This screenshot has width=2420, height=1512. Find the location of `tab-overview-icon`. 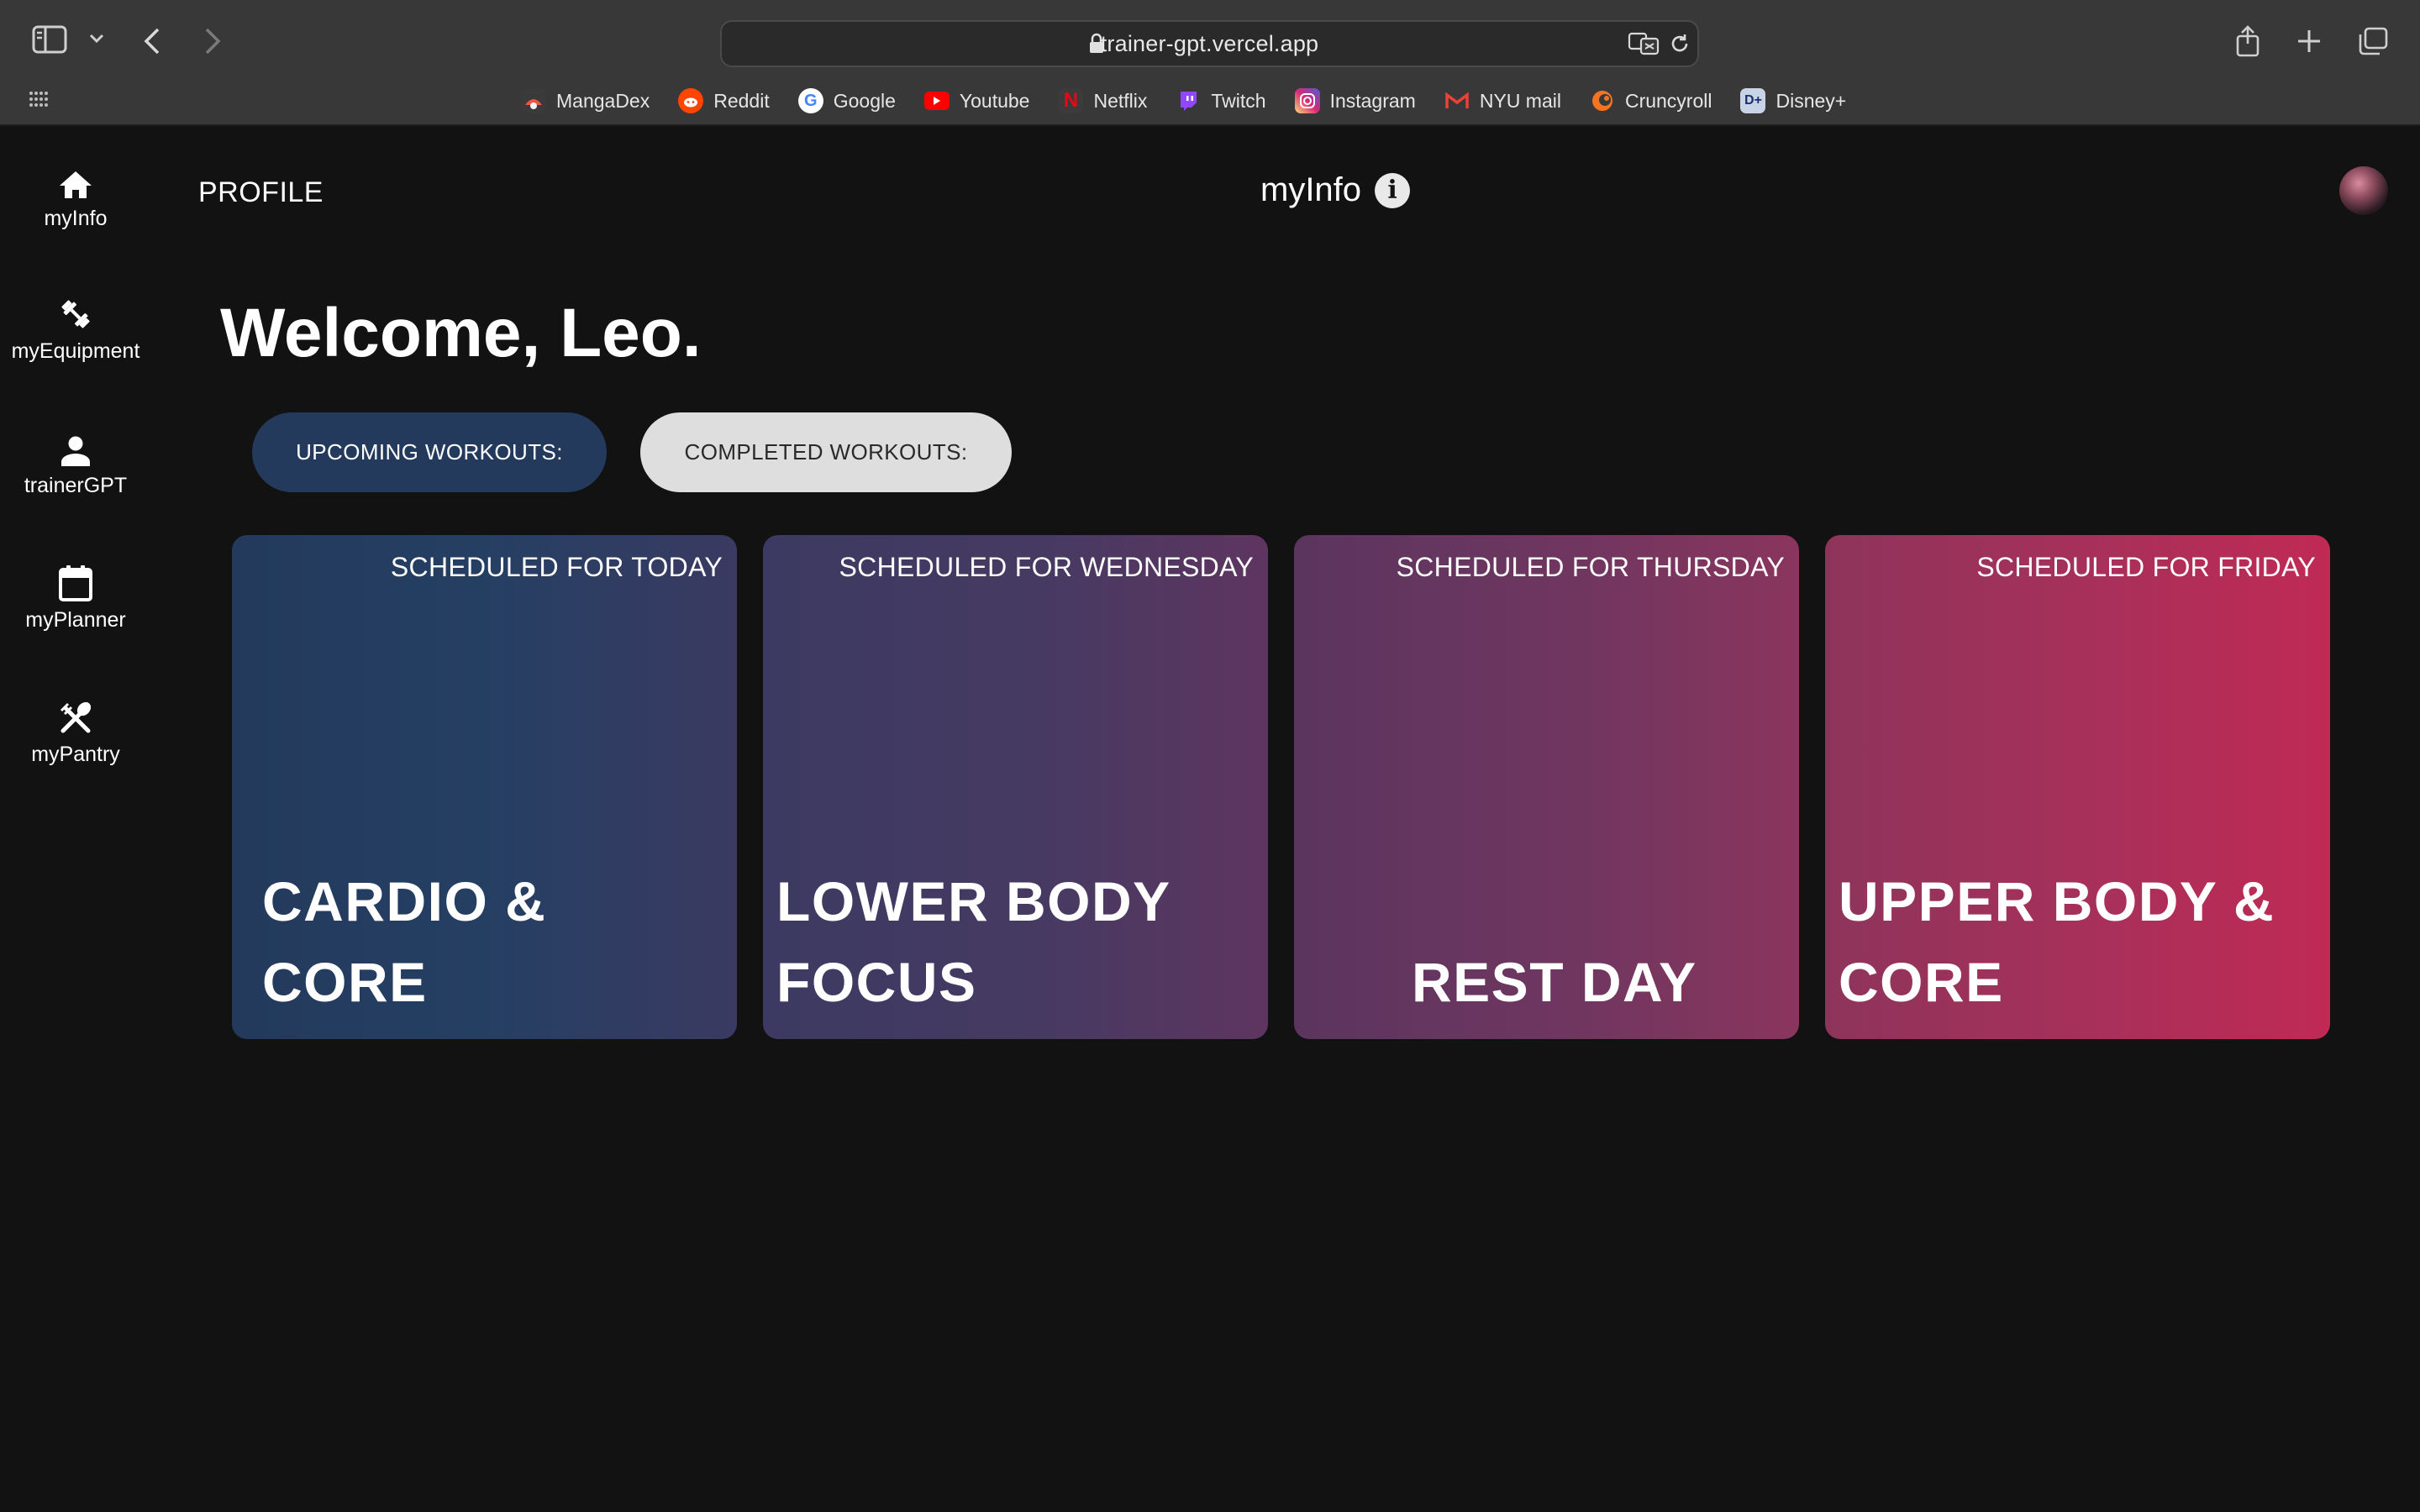

tab-overview-icon is located at coordinates (2373, 41).